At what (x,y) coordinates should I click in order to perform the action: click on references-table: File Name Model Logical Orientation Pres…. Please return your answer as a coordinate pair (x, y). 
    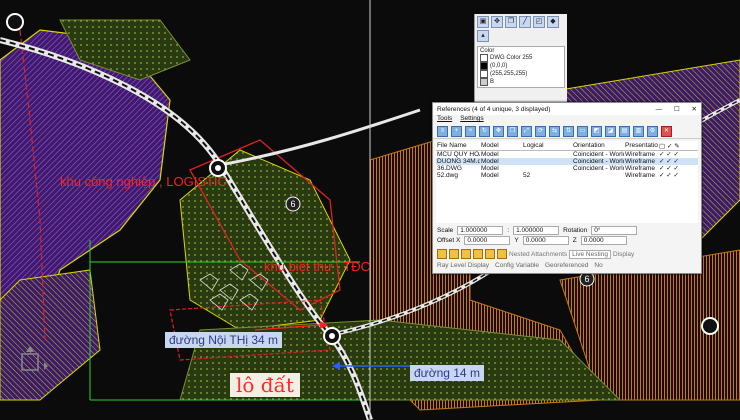
    Looking at the image, I should click on (567, 160).